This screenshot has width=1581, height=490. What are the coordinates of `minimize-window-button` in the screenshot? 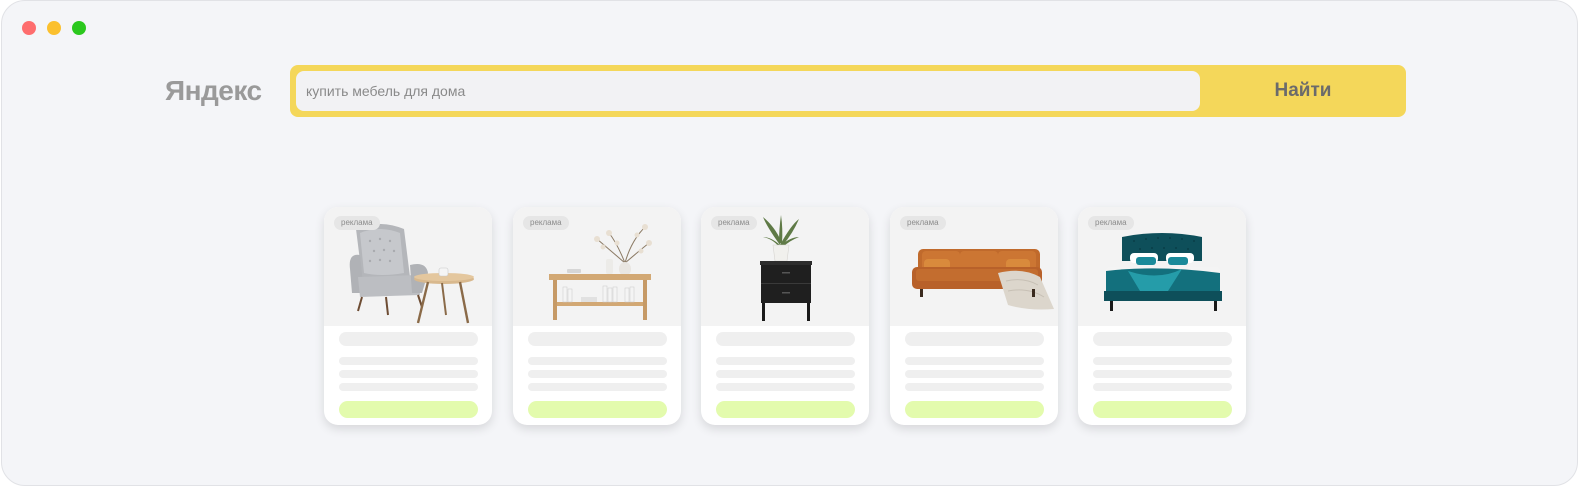 It's located at (54, 28).